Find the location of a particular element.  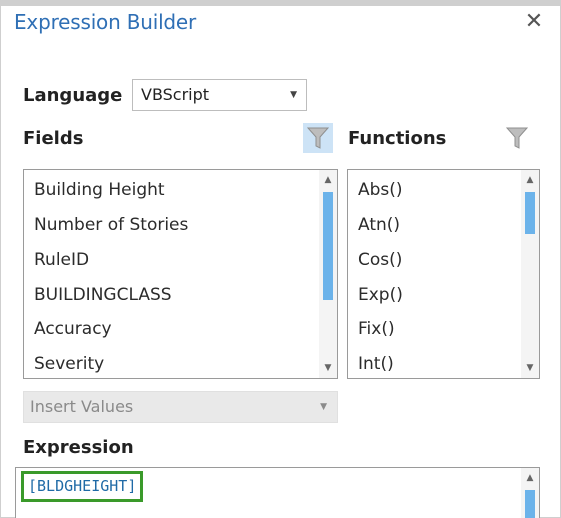

list-item-field: Severity is located at coordinates (69, 364).